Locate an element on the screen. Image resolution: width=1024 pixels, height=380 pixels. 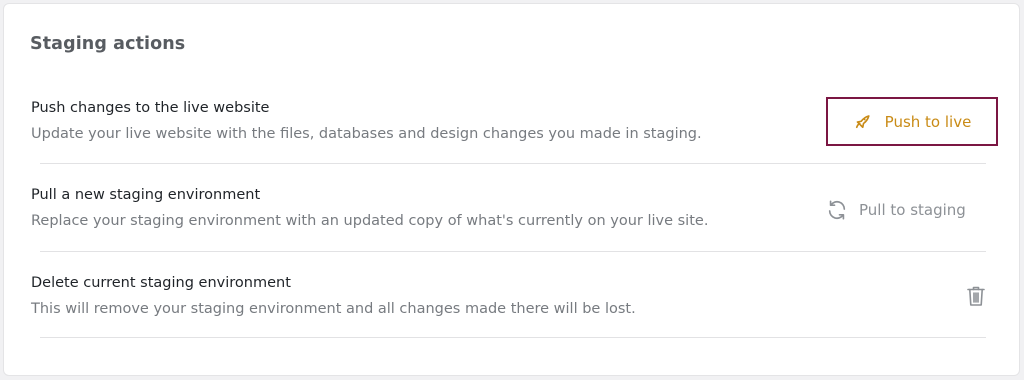
trash-icon is located at coordinates (976, 298).